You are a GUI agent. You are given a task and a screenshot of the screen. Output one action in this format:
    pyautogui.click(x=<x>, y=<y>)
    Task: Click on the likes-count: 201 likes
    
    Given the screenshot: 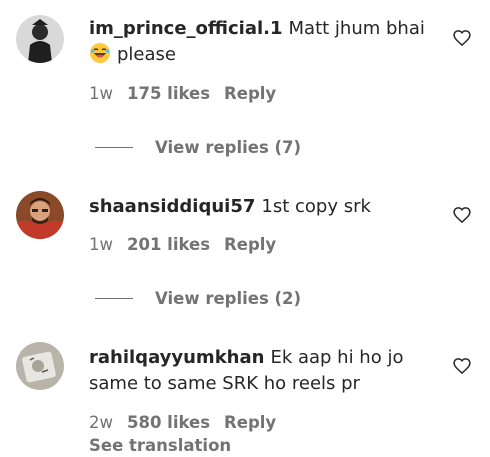 What is the action you would take?
    pyautogui.click(x=168, y=244)
    